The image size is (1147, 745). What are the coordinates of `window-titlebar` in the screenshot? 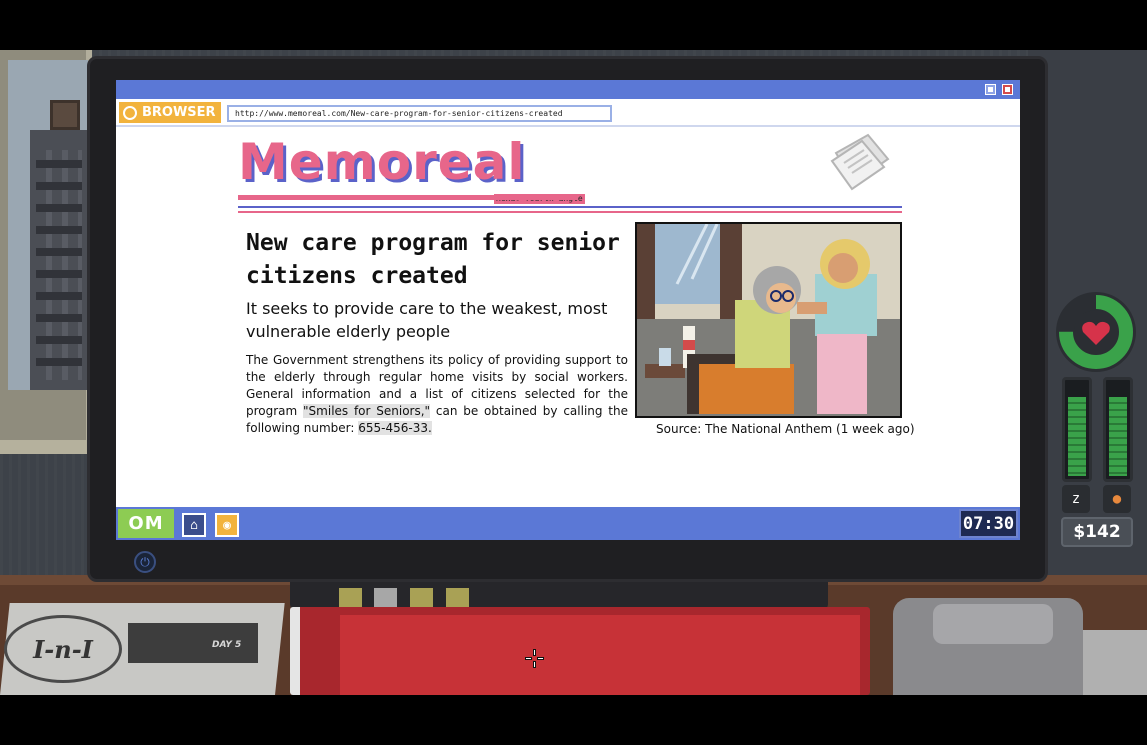 It's located at (568, 89).